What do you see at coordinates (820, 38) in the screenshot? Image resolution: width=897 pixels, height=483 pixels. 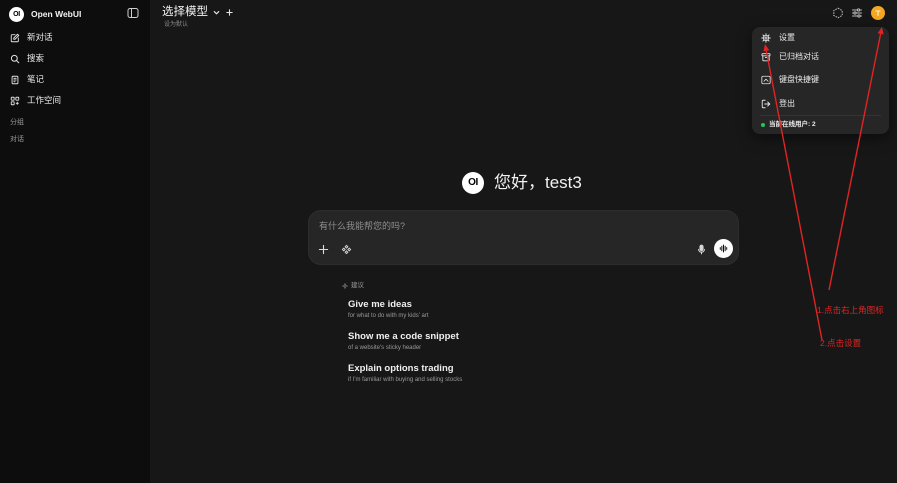 I see `menu-item-settings: 设置` at bounding box center [820, 38].